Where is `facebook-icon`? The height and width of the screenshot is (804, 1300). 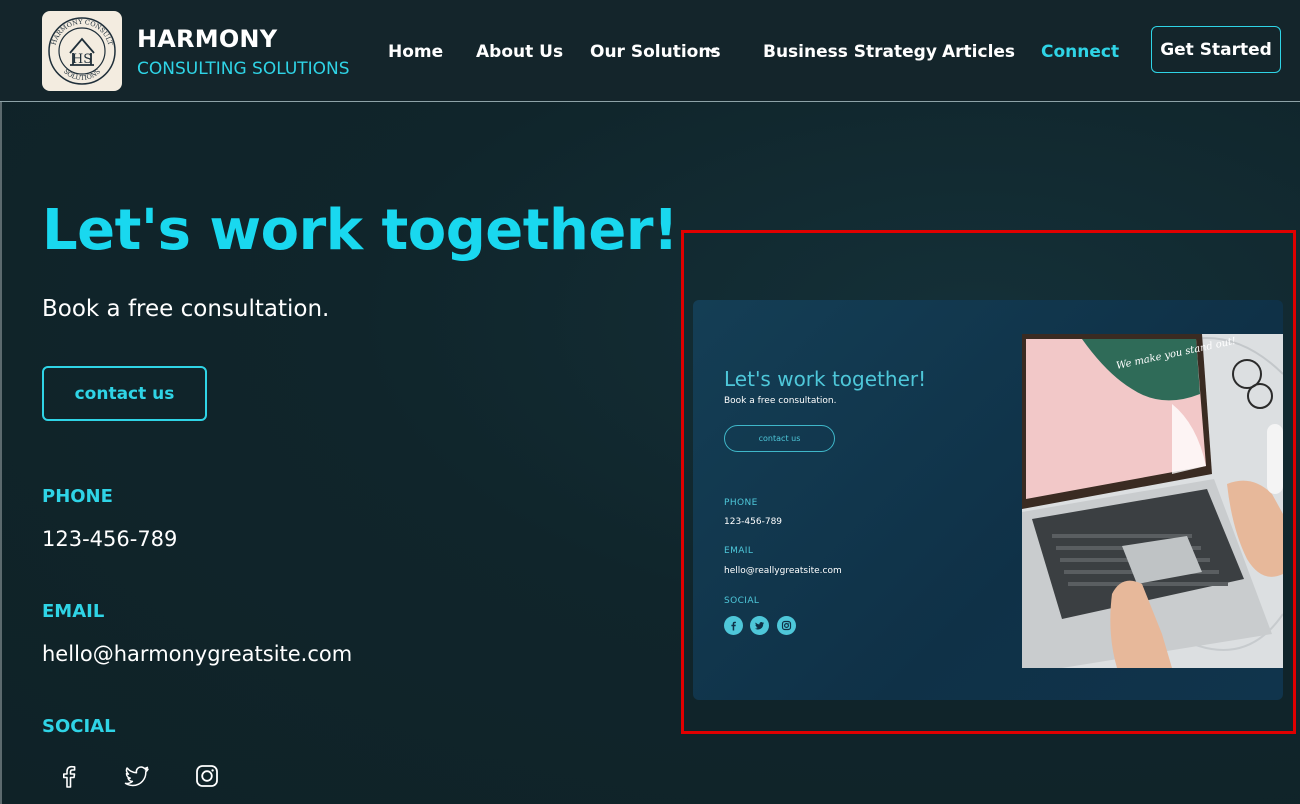 facebook-icon is located at coordinates (68, 776).